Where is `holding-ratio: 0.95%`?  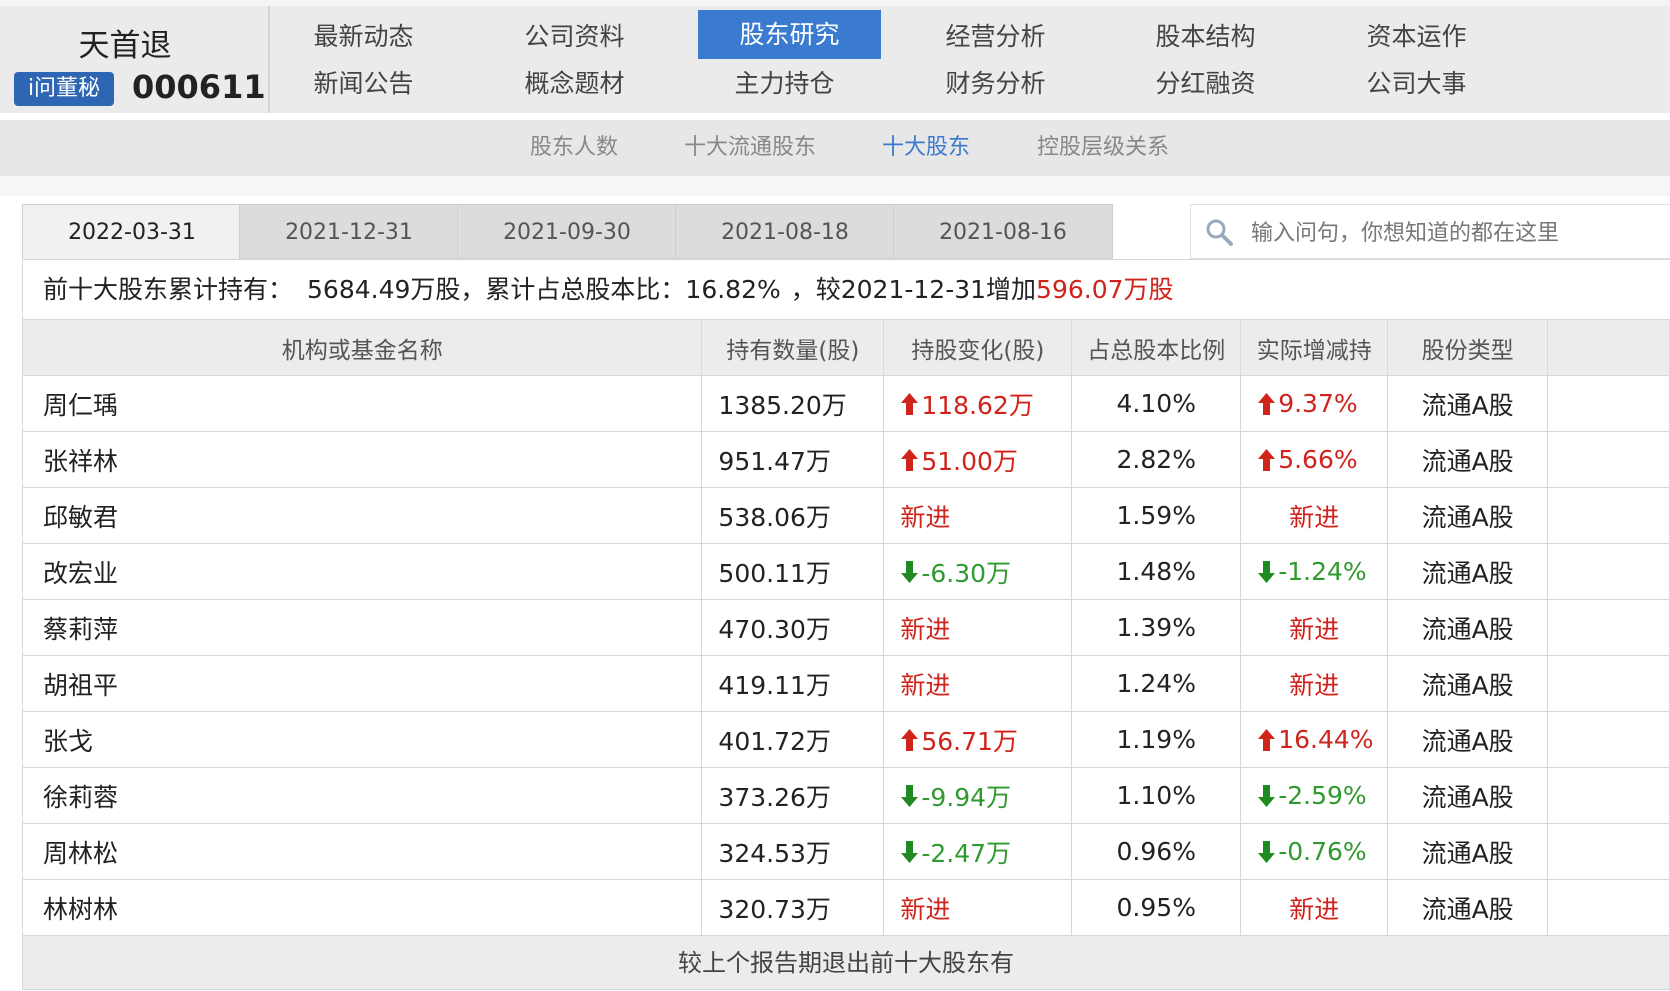 holding-ratio: 0.95% is located at coordinates (1156, 907).